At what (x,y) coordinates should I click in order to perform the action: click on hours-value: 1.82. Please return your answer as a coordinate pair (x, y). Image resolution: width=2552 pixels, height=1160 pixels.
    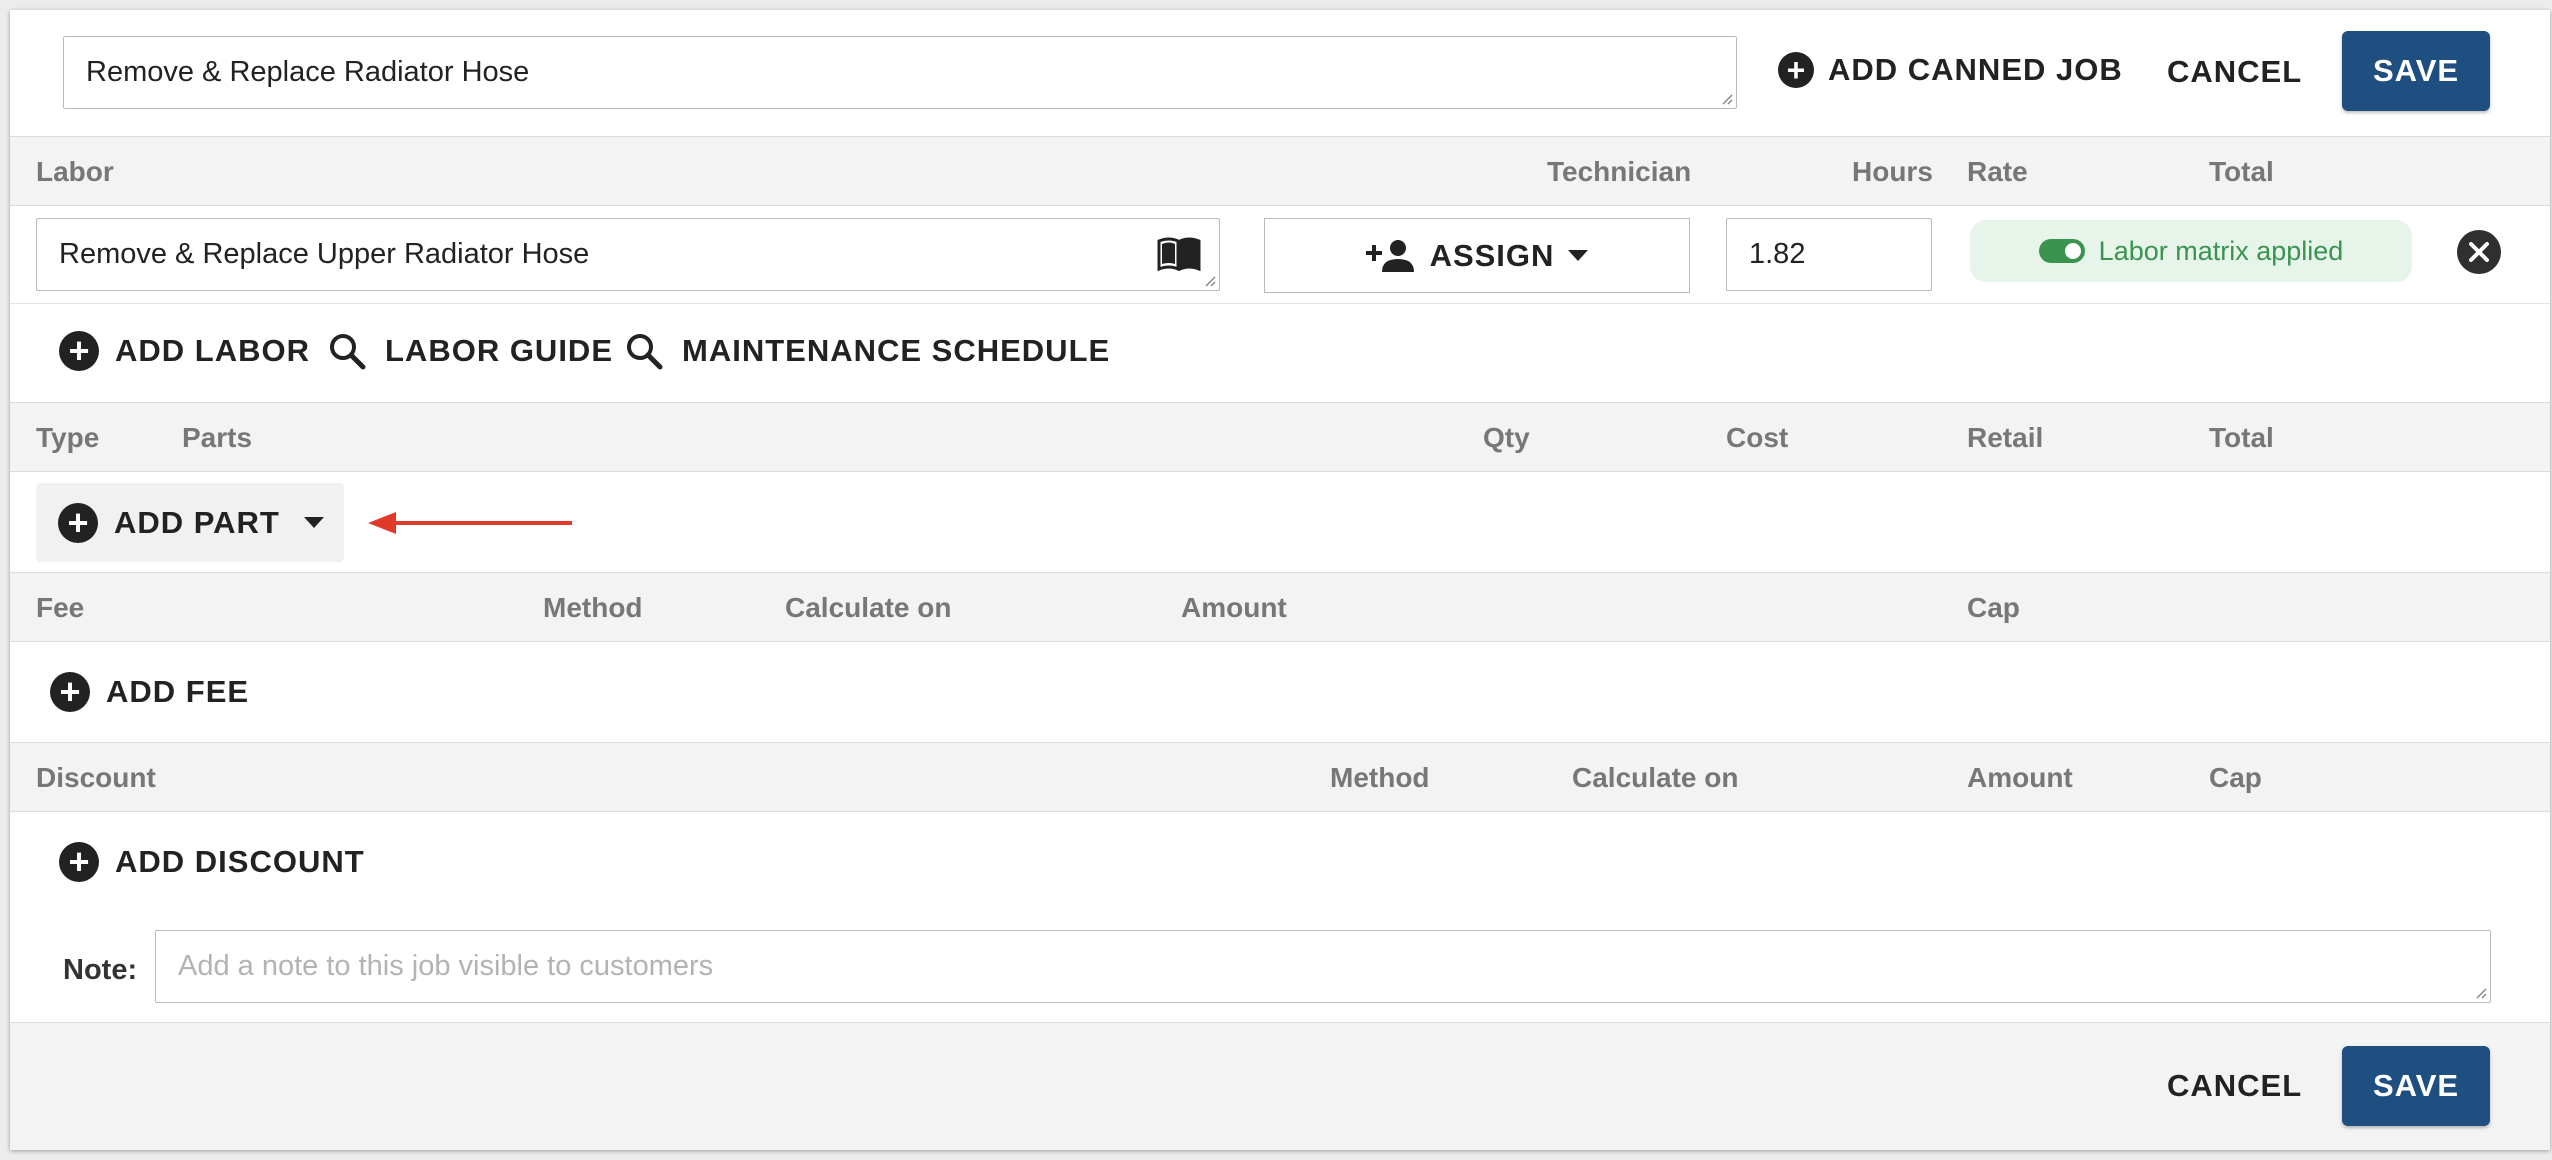
    Looking at the image, I should click on (1777, 254).